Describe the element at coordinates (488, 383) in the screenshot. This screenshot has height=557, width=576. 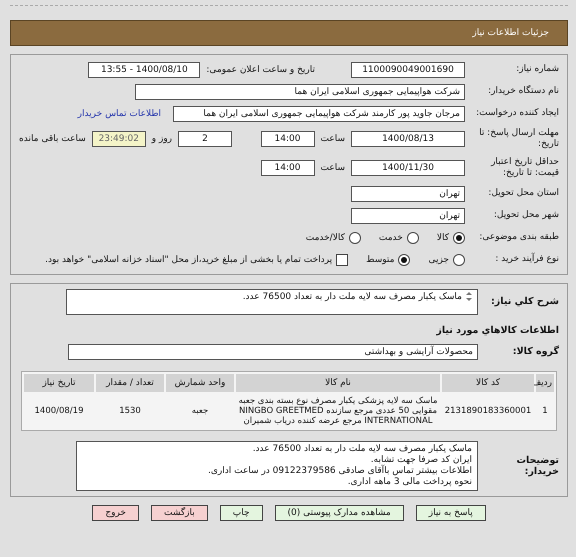
I see `column-header: کد کالا` at that location.